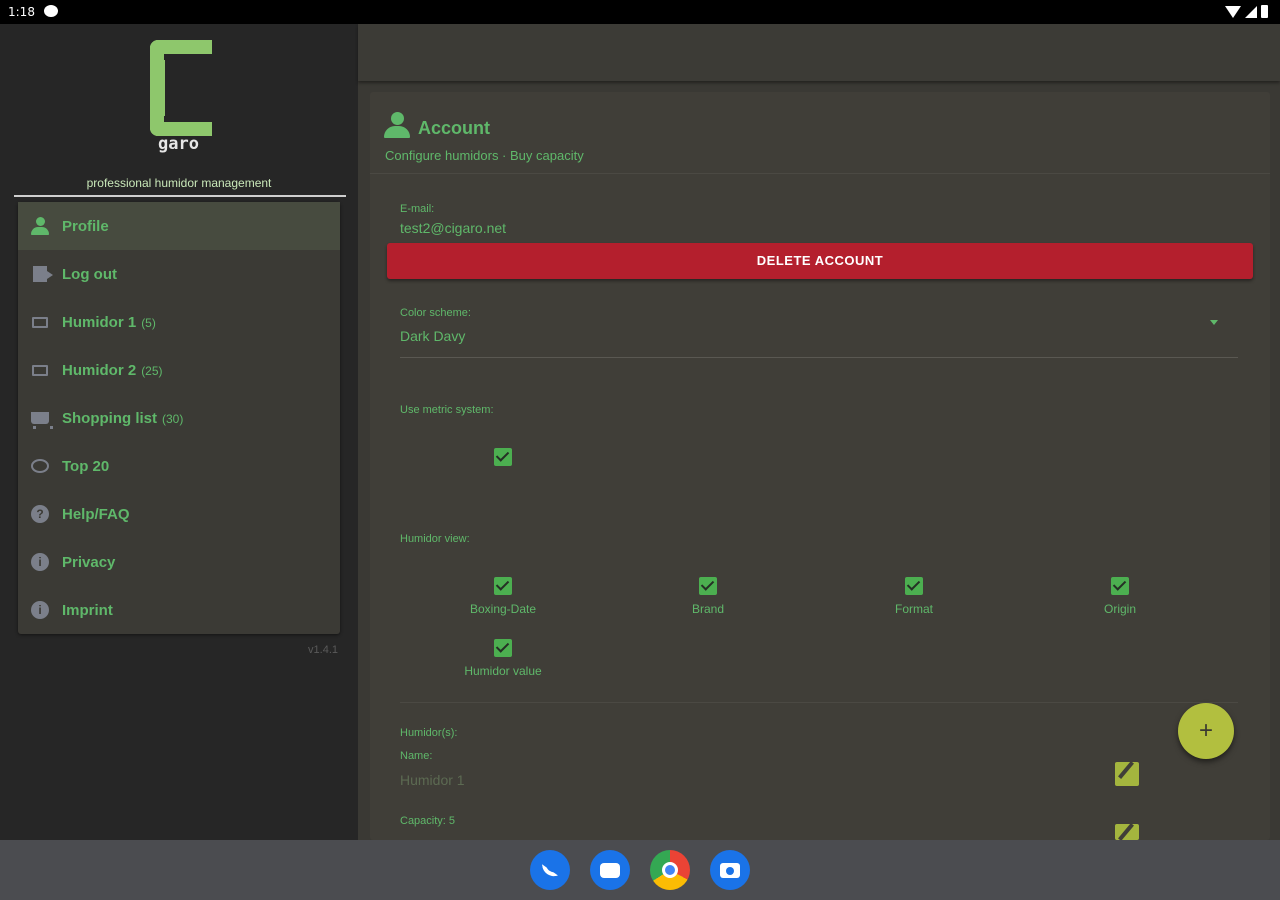 Image resolution: width=1280 pixels, height=900 pixels. What do you see at coordinates (503, 586) in the screenshot?
I see `boxing-date-checkbox` at bounding box center [503, 586].